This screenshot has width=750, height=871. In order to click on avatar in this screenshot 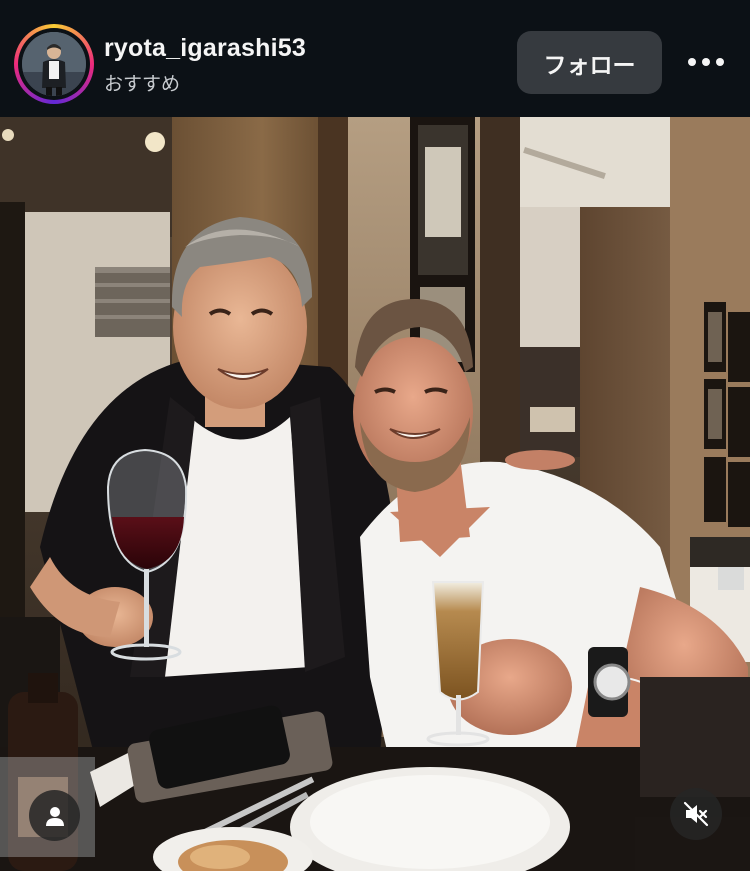, I will do `click(54, 64)`.